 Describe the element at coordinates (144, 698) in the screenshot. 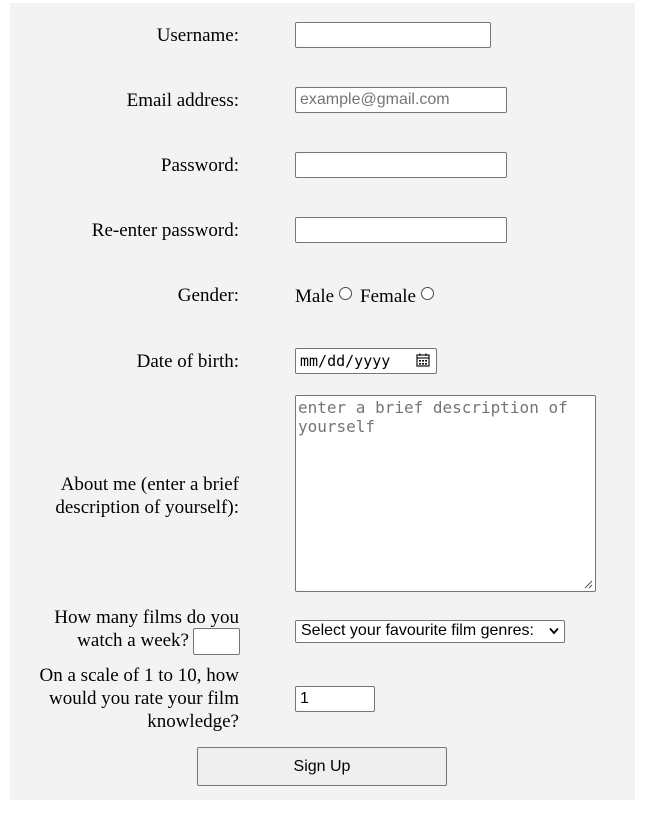

I see `rating-label-line2: would you rate your film` at that location.